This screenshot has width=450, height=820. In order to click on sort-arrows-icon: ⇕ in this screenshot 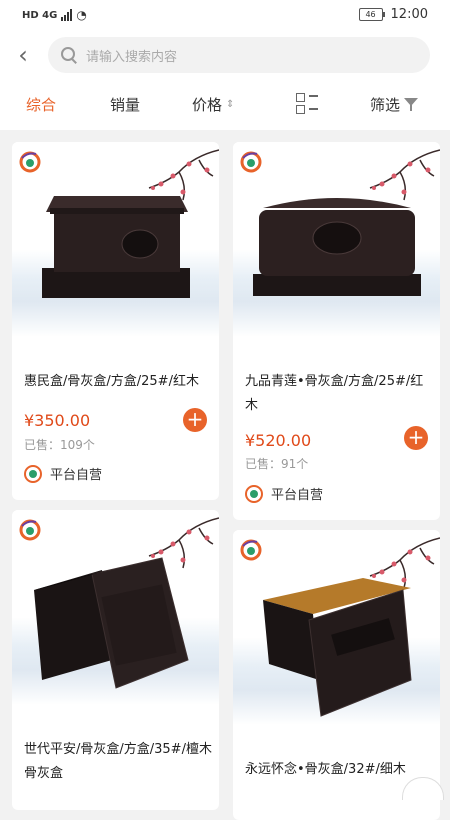, I will do `click(230, 104)`.